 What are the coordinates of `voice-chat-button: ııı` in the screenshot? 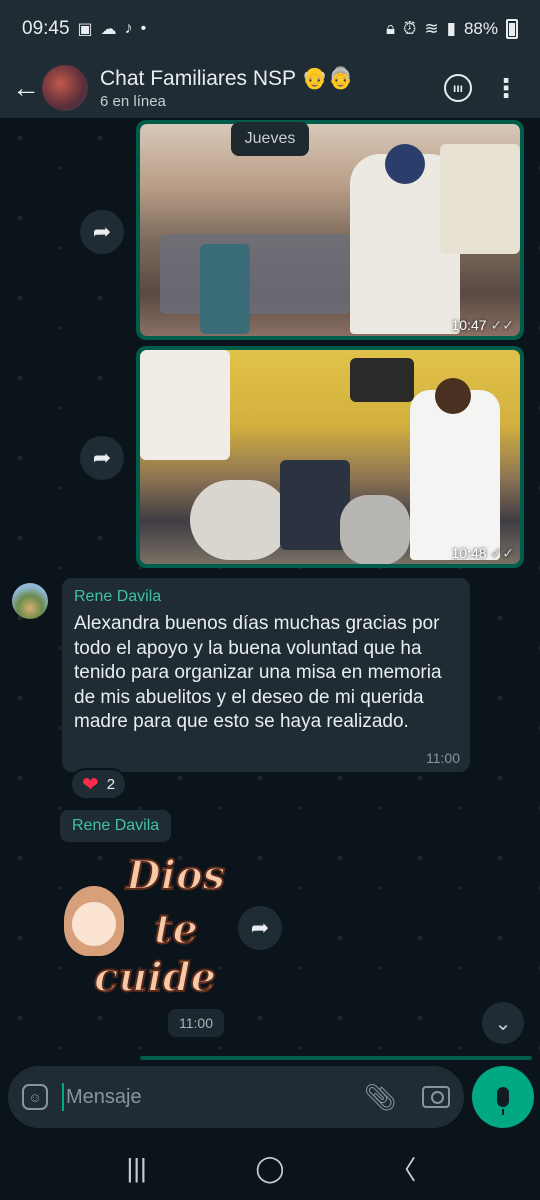 It's located at (458, 88).